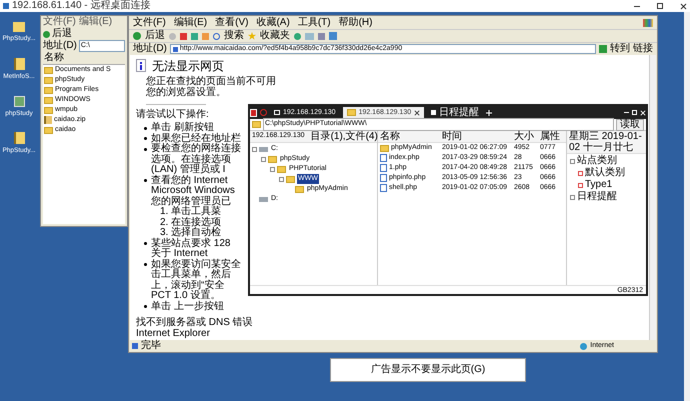  Describe the element at coordinates (234, 36) in the screenshot. I see `search-button: 搜索` at that location.